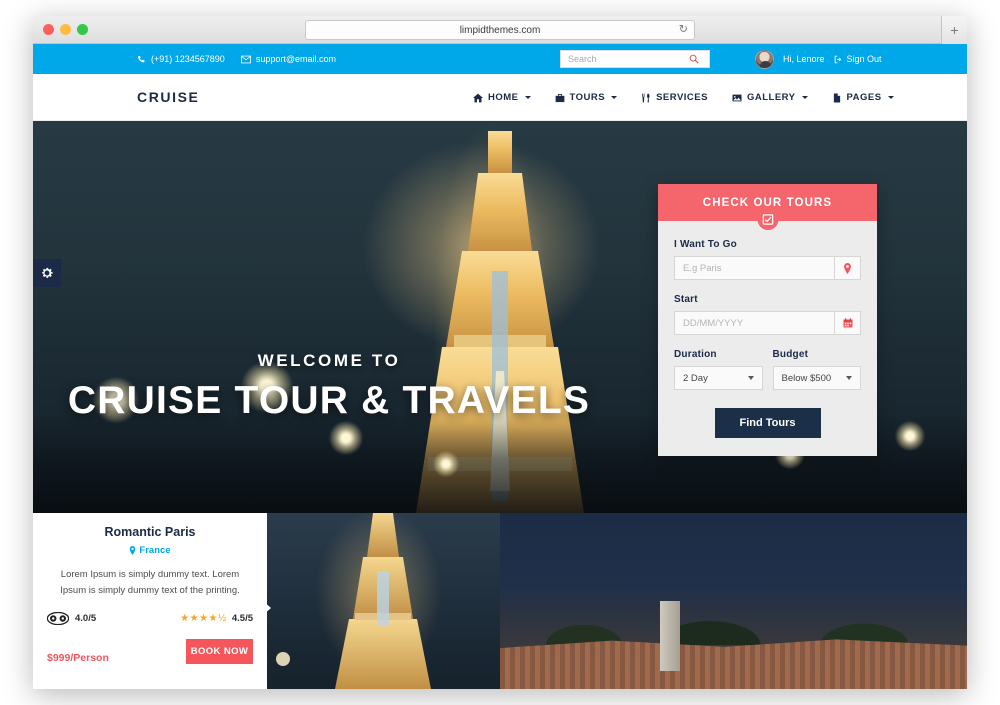  I want to click on check-square-glyph, so click(767, 219).